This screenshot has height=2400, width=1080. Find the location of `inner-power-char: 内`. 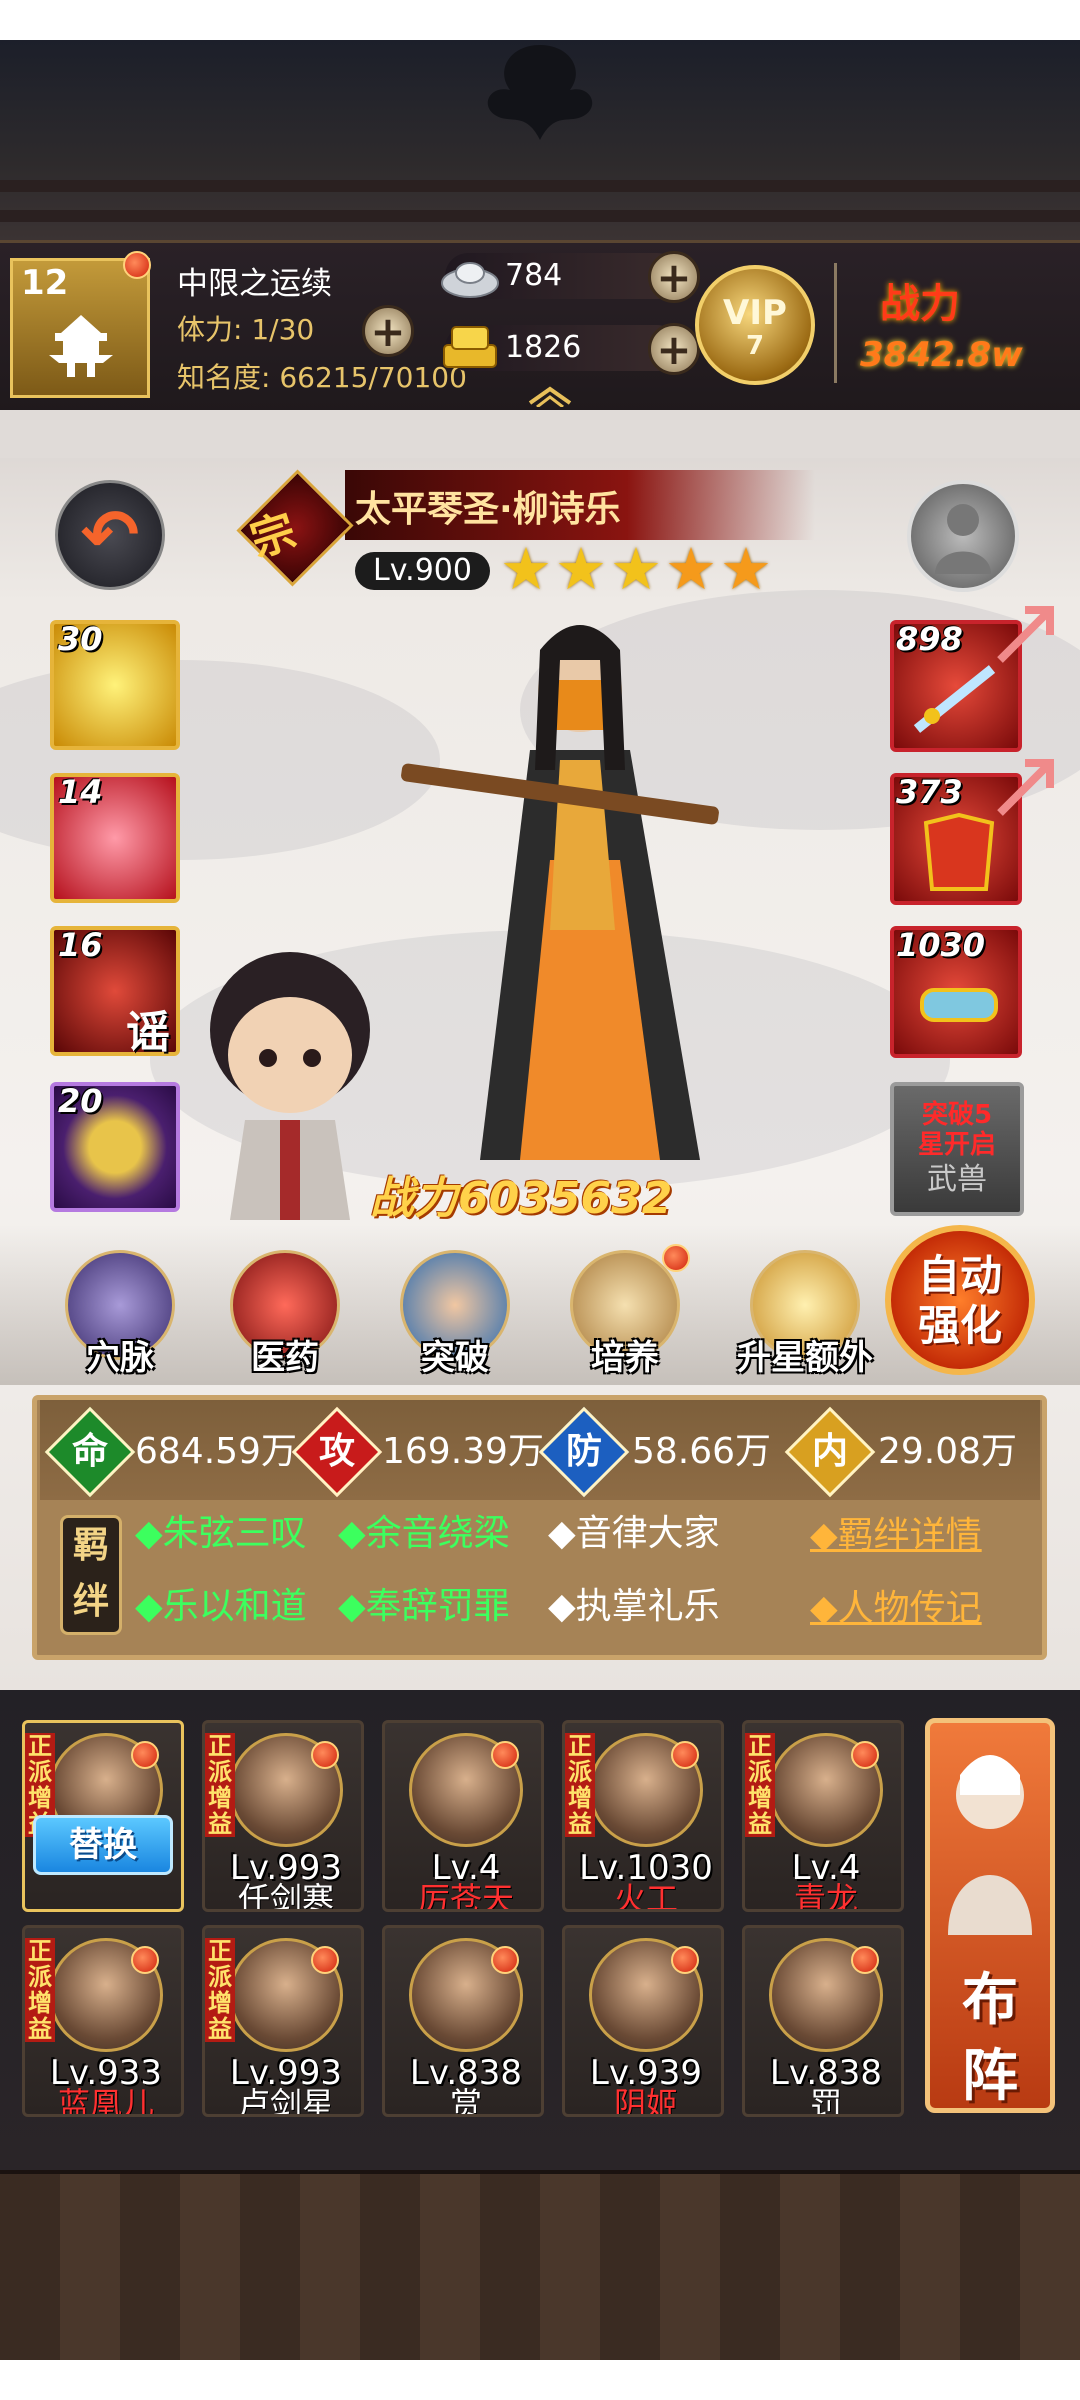

inner-power-char: 内 is located at coordinates (829, 1451).